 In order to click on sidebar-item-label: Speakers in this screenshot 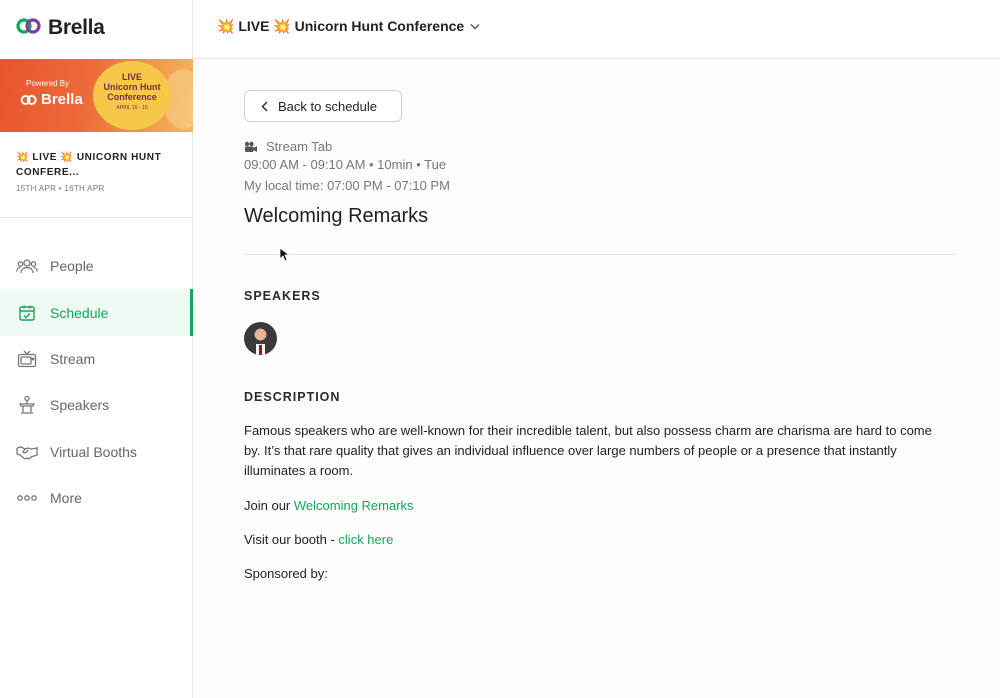, I will do `click(80, 405)`.